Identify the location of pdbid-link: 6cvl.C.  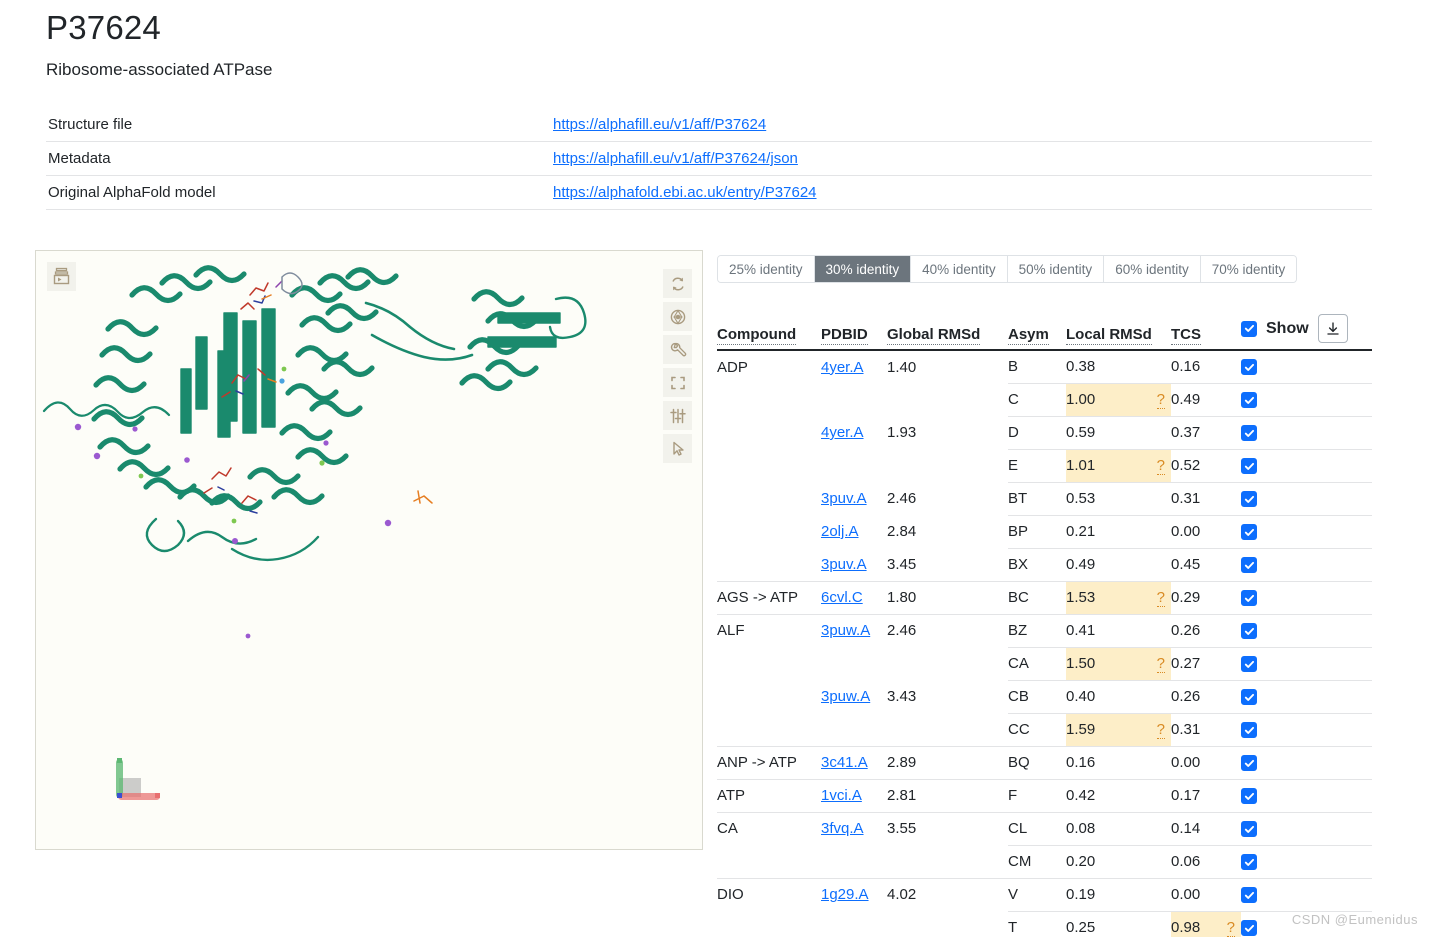
(842, 597).